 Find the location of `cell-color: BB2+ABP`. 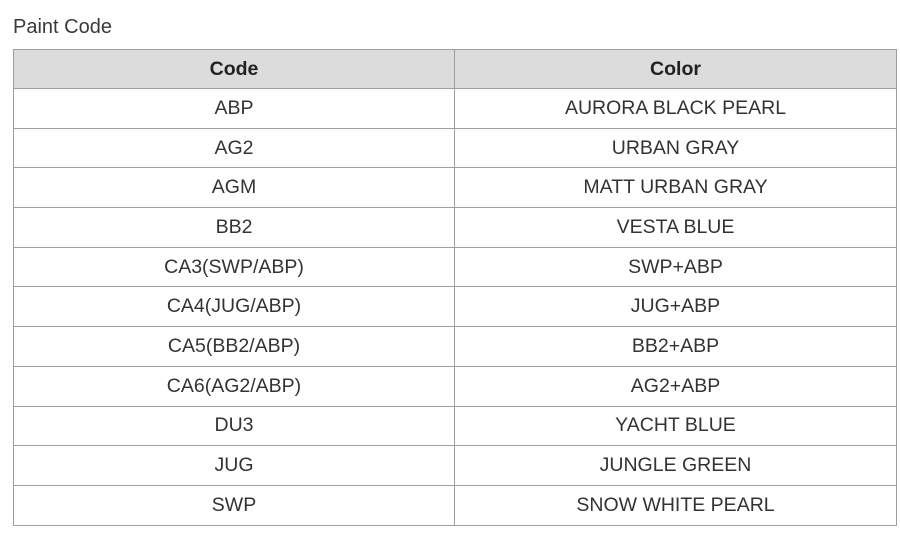

cell-color: BB2+ABP is located at coordinates (675, 346).